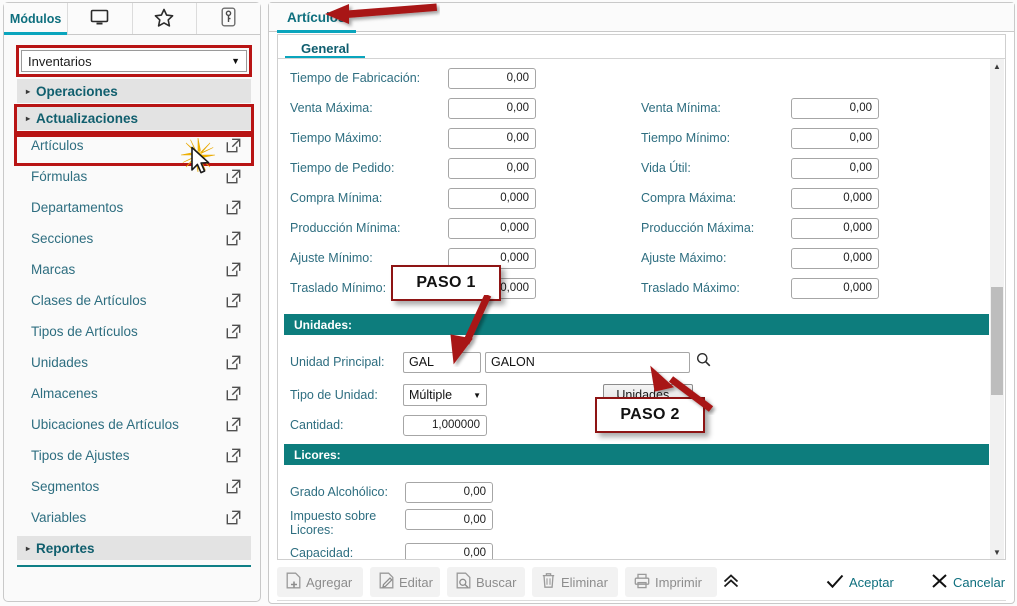 Image resolution: width=1017 pixels, height=606 pixels. I want to click on sidebar-item-marcas: Marcas, so click(134, 269).